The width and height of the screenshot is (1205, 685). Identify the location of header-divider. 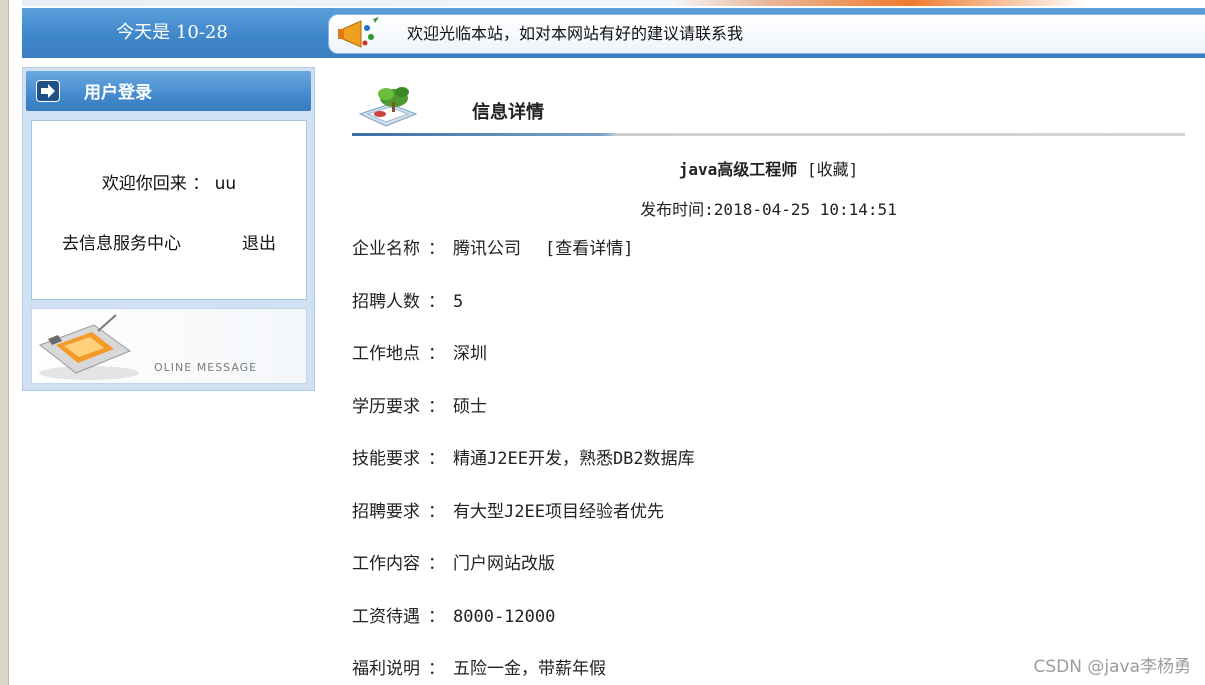
(768, 134).